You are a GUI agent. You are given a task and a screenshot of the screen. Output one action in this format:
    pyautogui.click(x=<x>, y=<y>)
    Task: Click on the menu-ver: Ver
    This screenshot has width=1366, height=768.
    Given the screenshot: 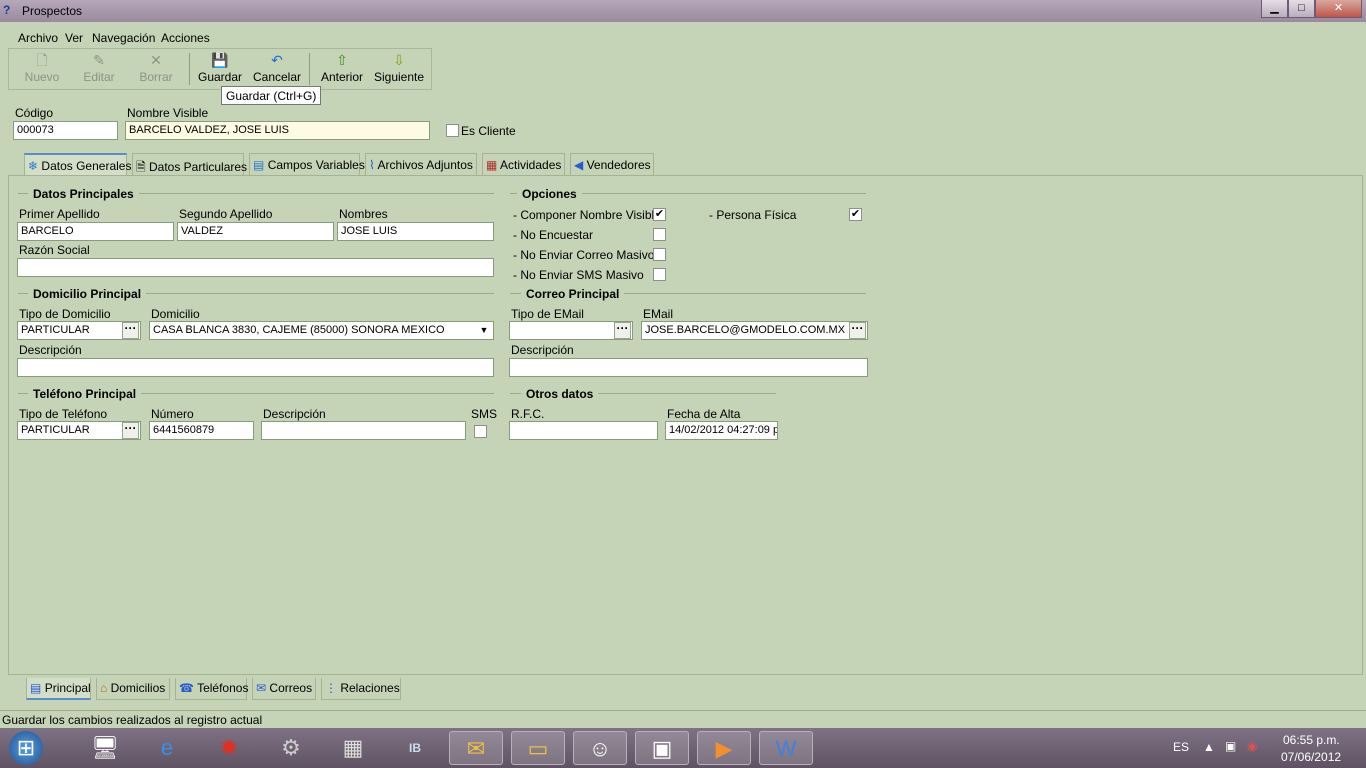 What is the action you would take?
    pyautogui.click(x=74, y=38)
    